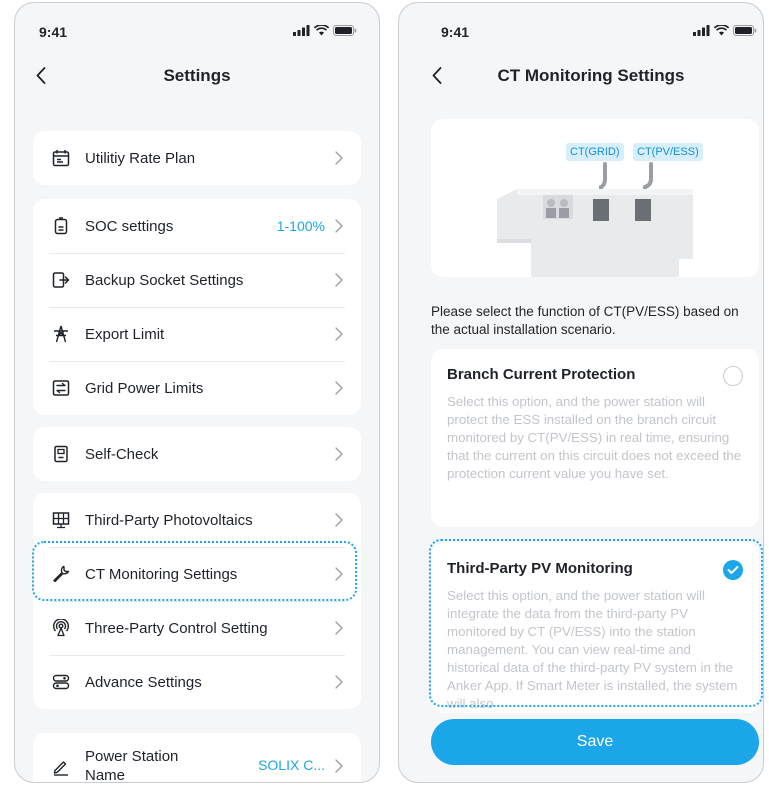  I want to click on settings-item-label: CT Monitoring Settings, so click(161, 574).